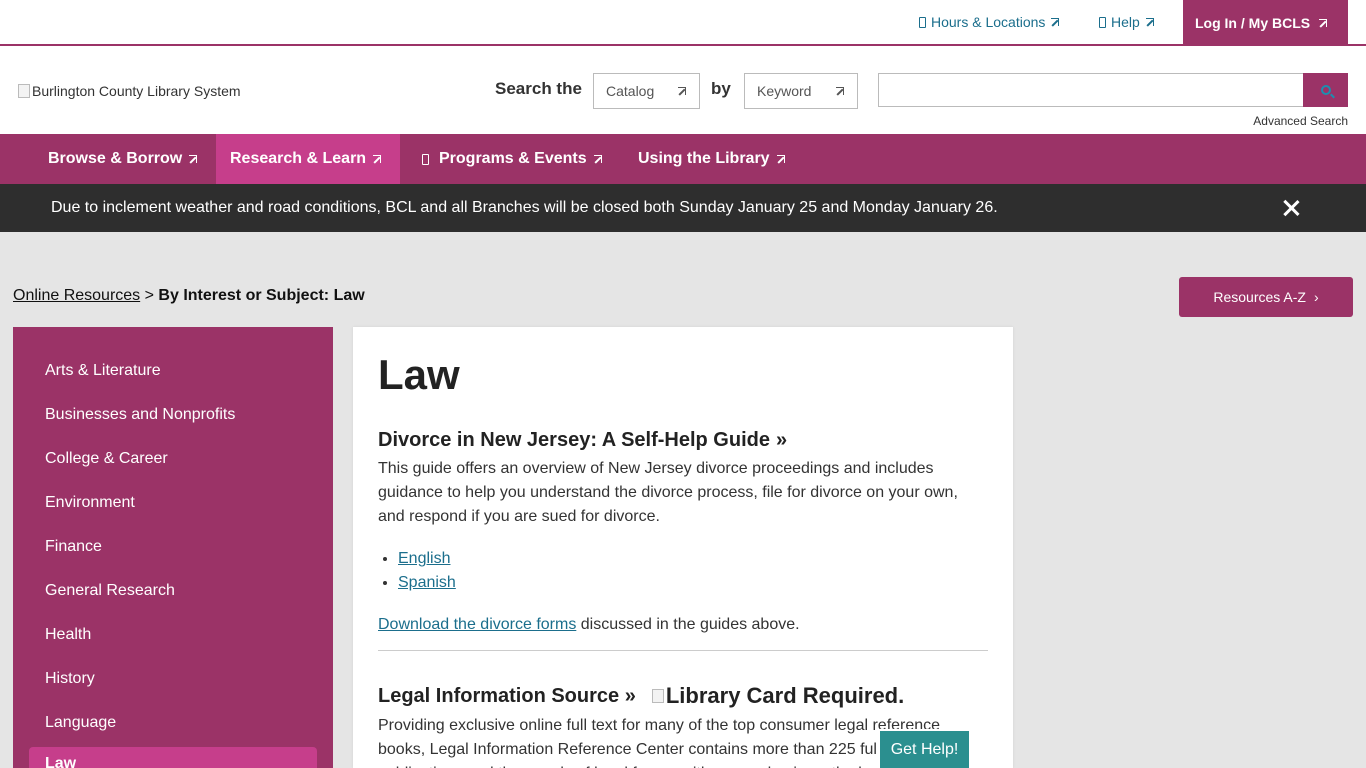 The height and width of the screenshot is (768, 1366). Describe the element at coordinates (298, 158) in the screenshot. I see `nav-research-learn-label: Research & Learn` at that location.